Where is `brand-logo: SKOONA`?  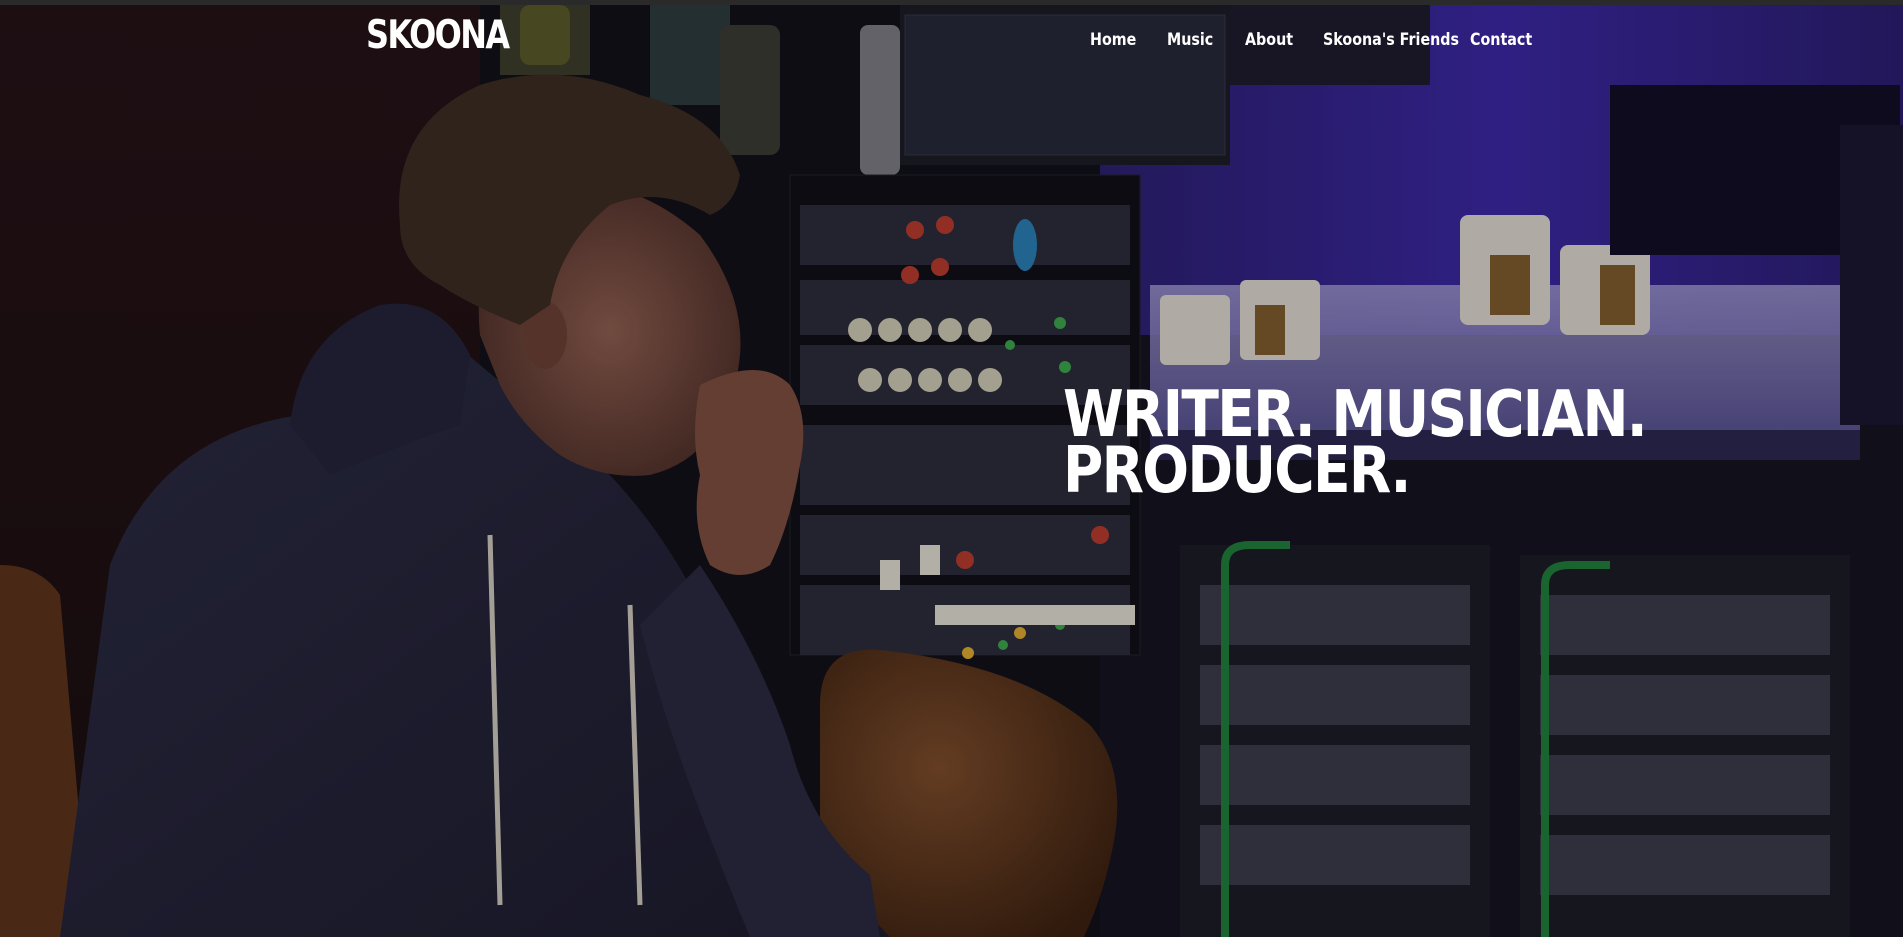 brand-logo: SKOONA is located at coordinates (438, 35).